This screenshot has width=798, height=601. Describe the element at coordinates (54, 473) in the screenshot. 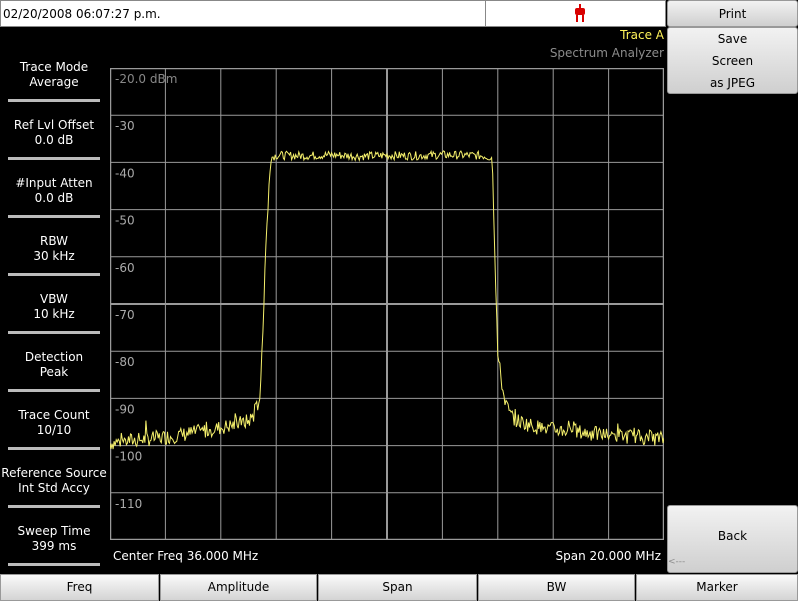

I see `setting-title: Reference Source` at that location.